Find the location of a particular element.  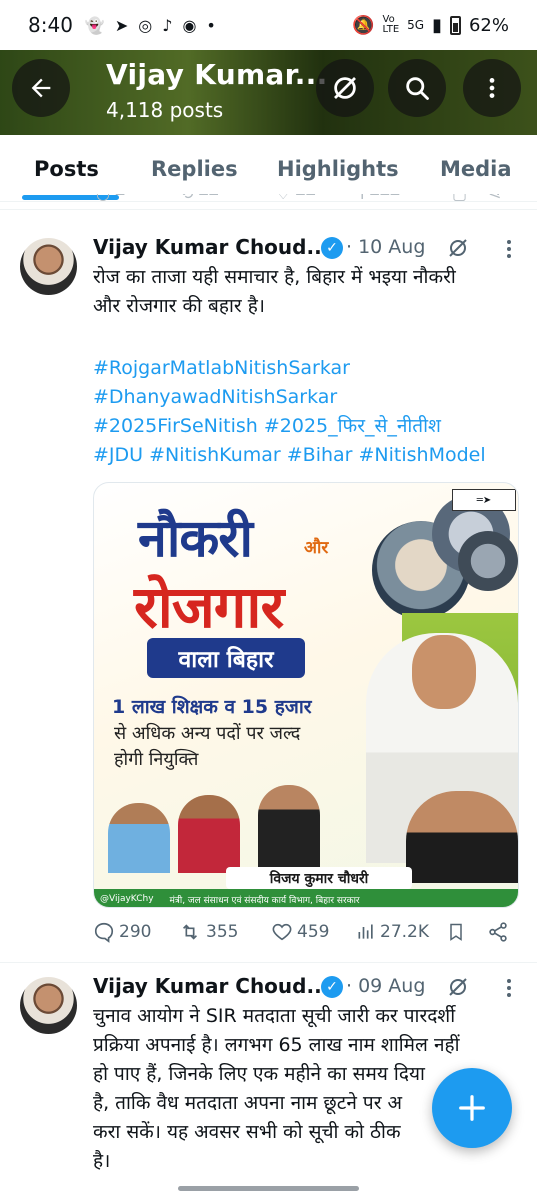

profile-header: Vijay Kumar... 4,118 posts is located at coordinates (268, 92).